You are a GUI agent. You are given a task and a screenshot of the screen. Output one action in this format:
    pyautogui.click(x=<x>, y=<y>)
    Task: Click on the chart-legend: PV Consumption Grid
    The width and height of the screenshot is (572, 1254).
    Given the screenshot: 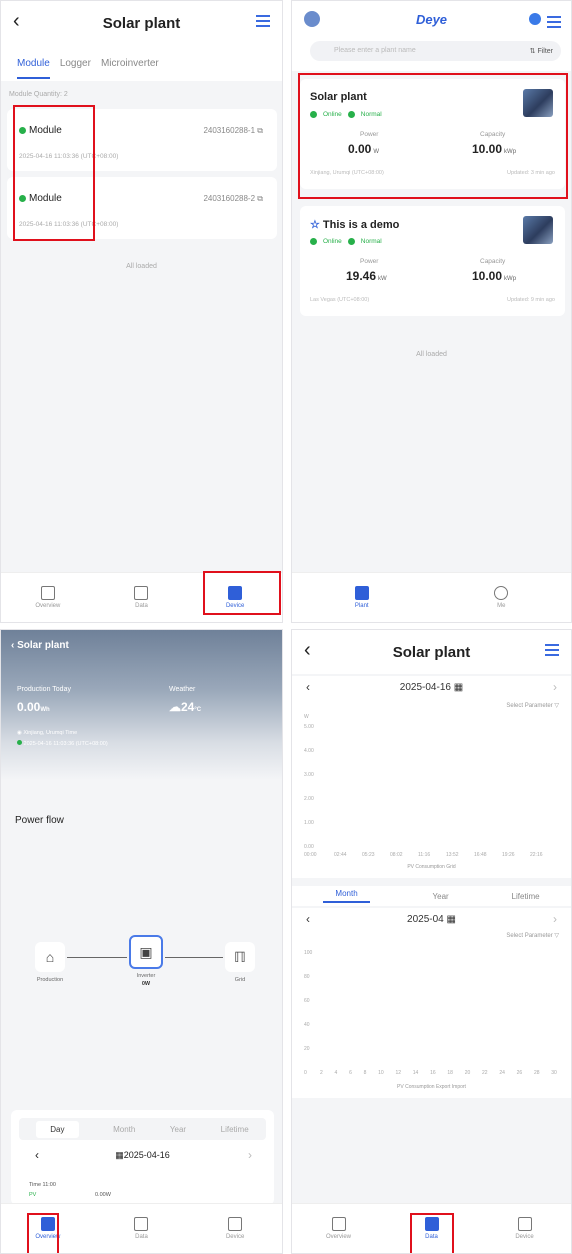 What is the action you would take?
    pyautogui.click(x=431, y=867)
    